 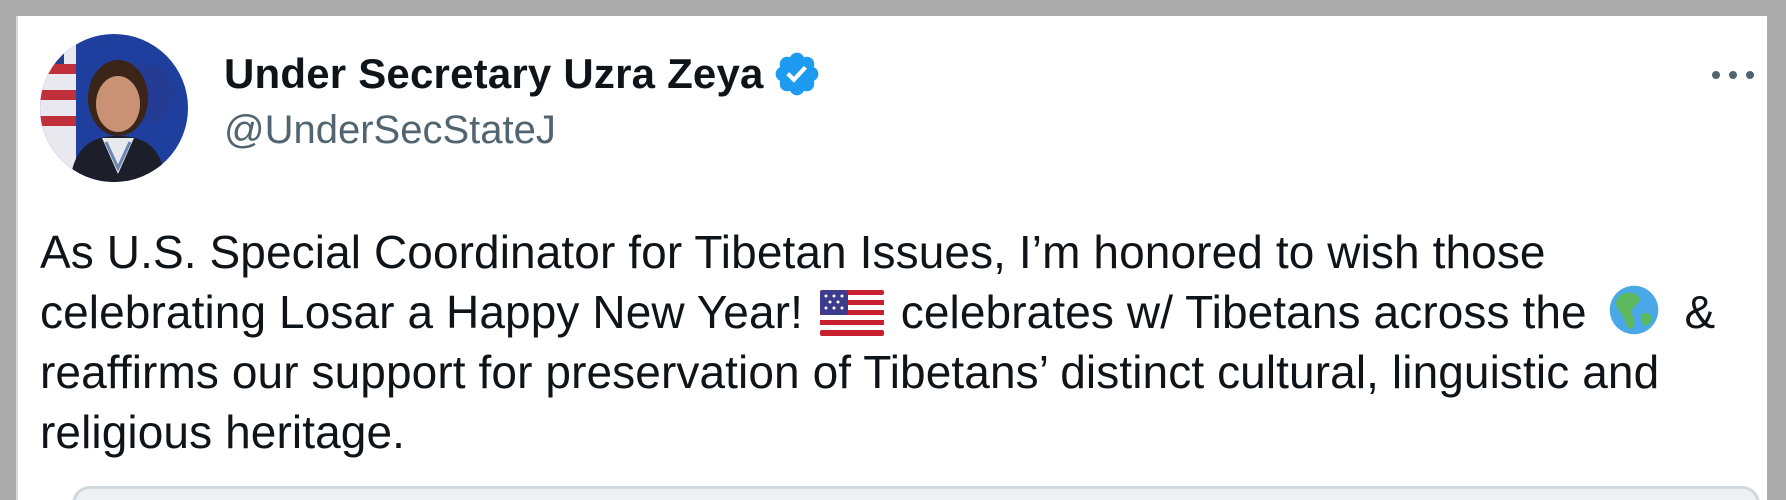 I want to click on globe-americas-emoji, so click(x=1636, y=309).